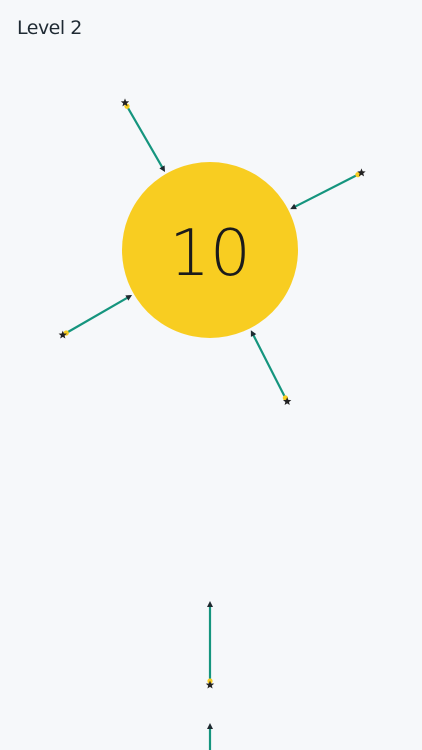 The image size is (422, 750). Describe the element at coordinates (209, 254) in the screenshot. I see `remaining-pin-count: 10` at that location.